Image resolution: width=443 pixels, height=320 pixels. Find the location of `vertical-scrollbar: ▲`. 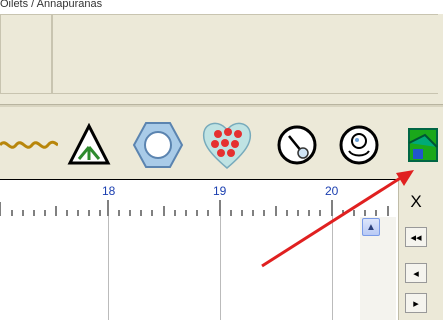

vertical-scrollbar: ▲ is located at coordinates (378, 268).